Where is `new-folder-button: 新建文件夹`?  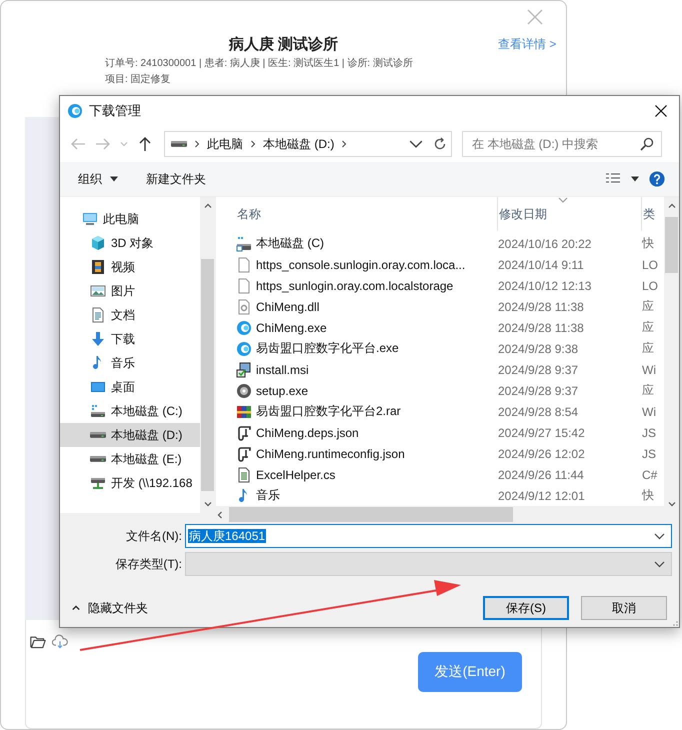 new-folder-button: 新建文件夹 is located at coordinates (176, 179).